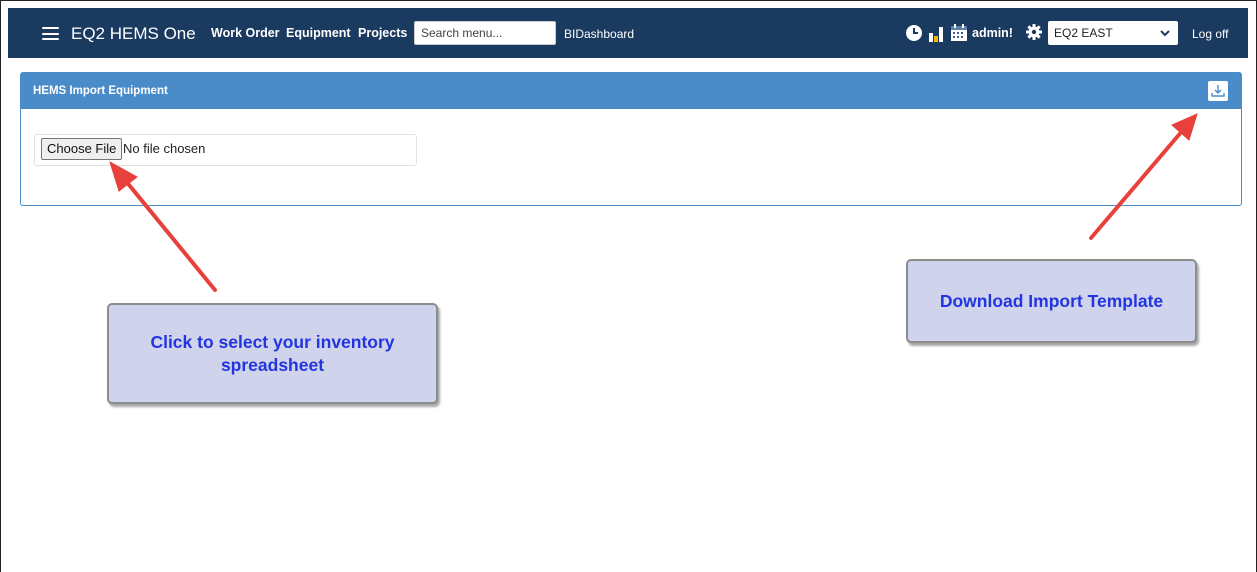 The height and width of the screenshot is (572, 1257). Describe the element at coordinates (318, 33) in the screenshot. I see `nav-equipment: Equipment` at that location.